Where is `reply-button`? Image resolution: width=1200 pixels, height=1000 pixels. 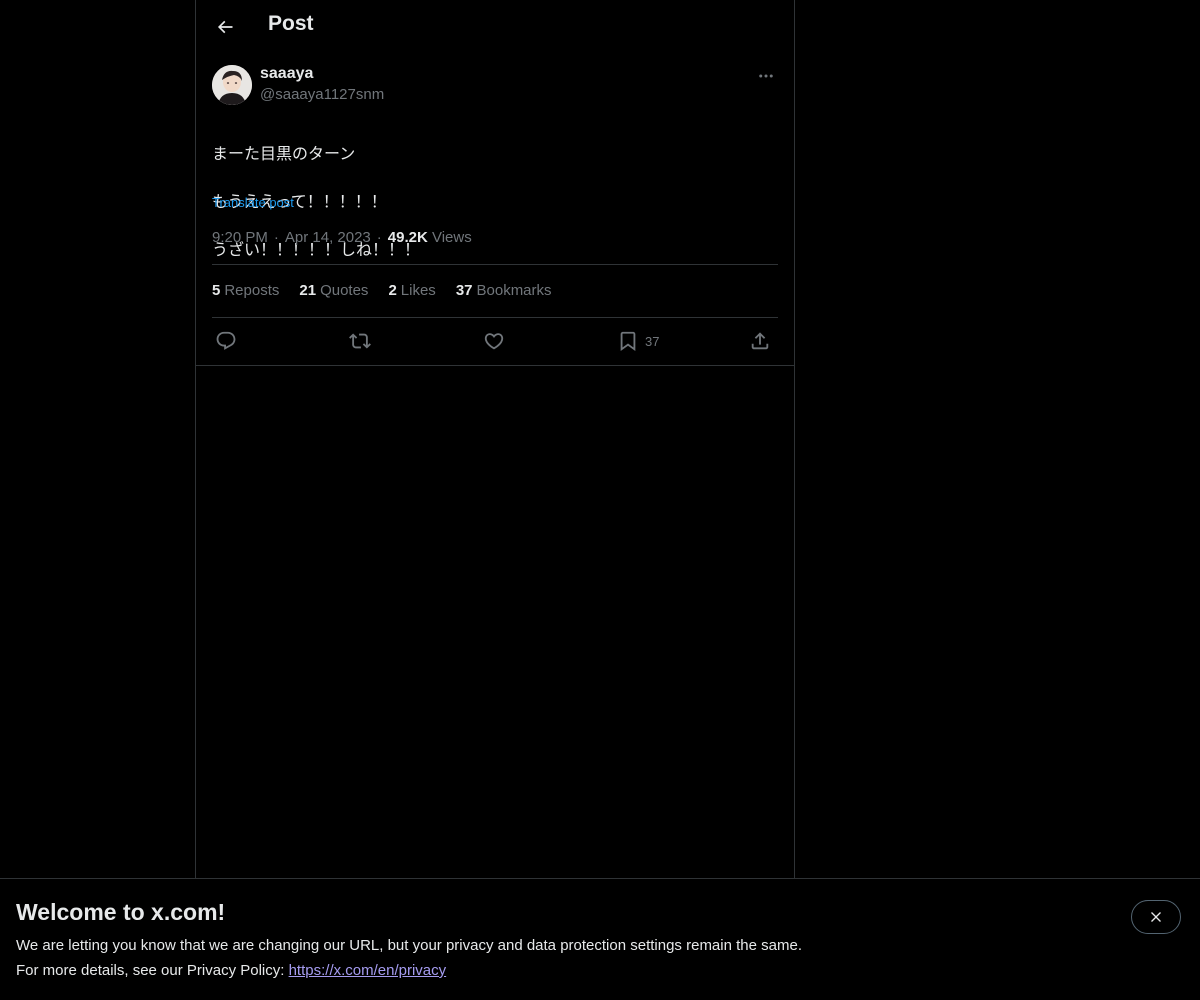
reply-button is located at coordinates (226, 341).